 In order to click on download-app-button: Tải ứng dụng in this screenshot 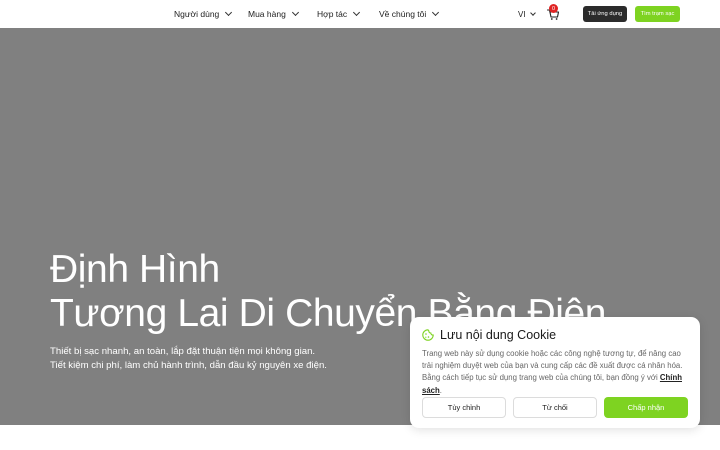, I will do `click(605, 14)`.